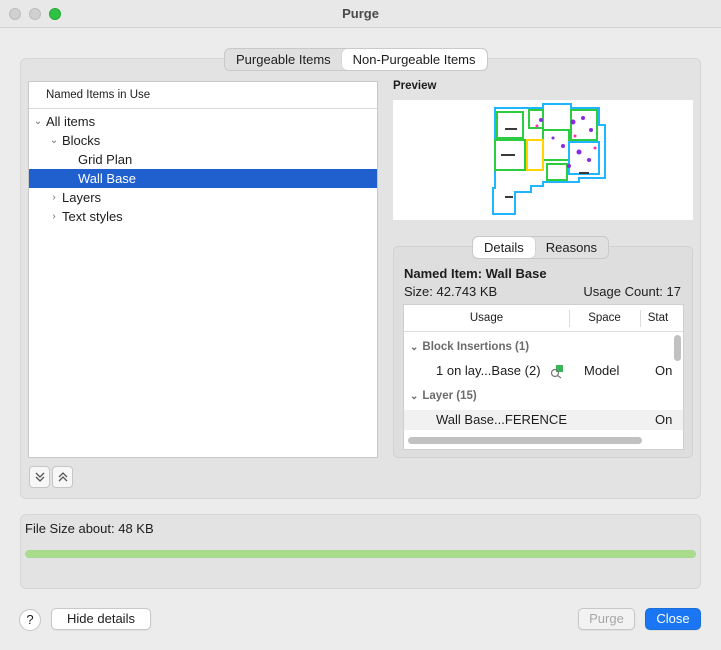 The width and height of the screenshot is (721, 650). What do you see at coordinates (486, 318) in the screenshot?
I see `column-usage: Usage` at bounding box center [486, 318].